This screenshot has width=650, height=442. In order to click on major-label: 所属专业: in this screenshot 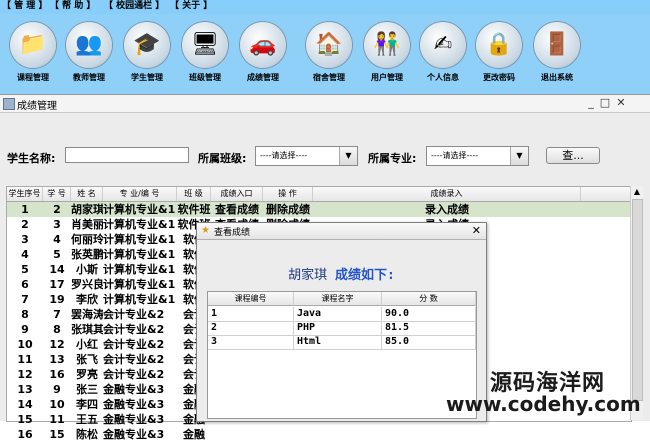, I will do `click(392, 158)`.